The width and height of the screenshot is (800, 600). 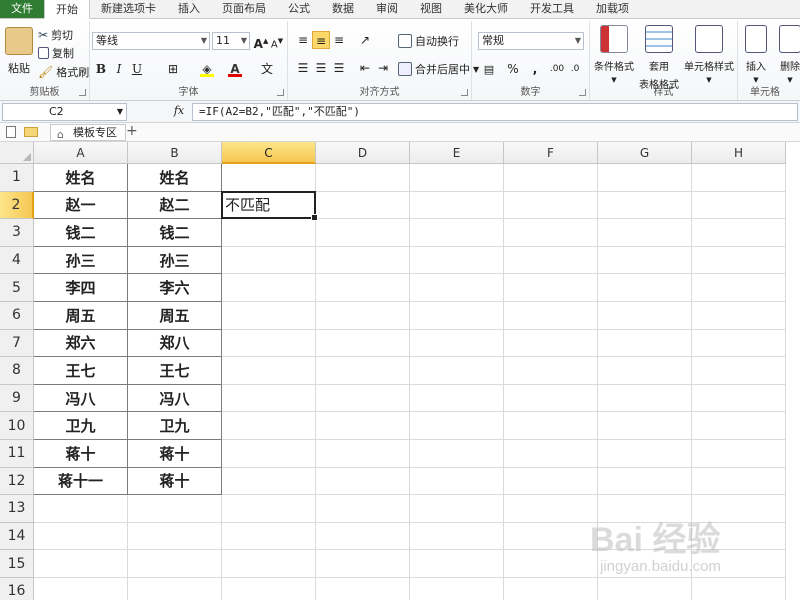 What do you see at coordinates (739, 536) in the screenshot?
I see `cell-H14` at bounding box center [739, 536].